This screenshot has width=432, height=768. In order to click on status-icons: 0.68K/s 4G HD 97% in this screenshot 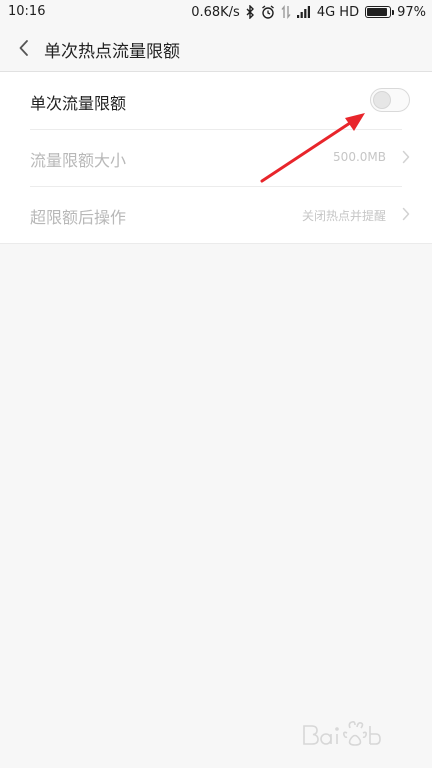, I will do `click(308, 12)`.